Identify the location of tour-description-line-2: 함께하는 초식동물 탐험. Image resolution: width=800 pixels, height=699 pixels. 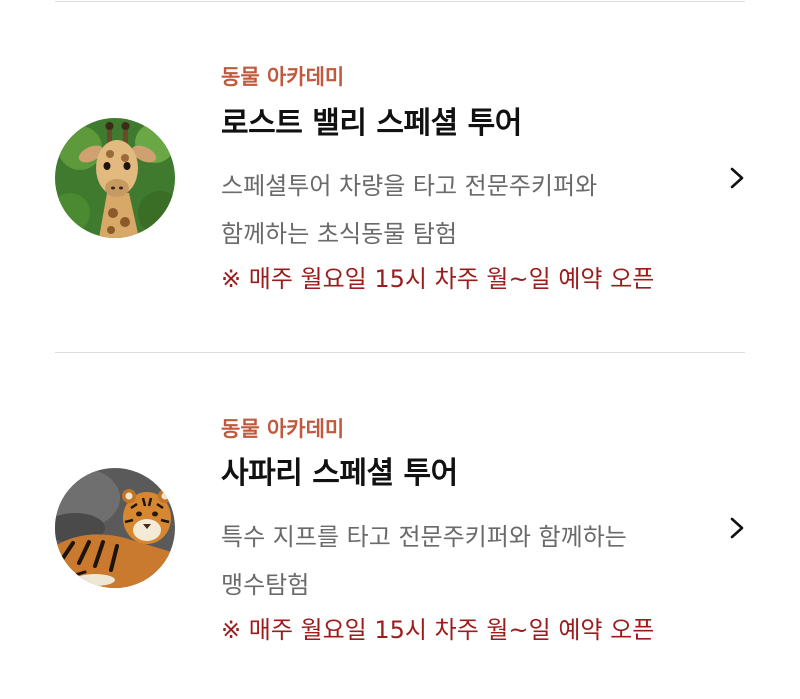
(339, 234).